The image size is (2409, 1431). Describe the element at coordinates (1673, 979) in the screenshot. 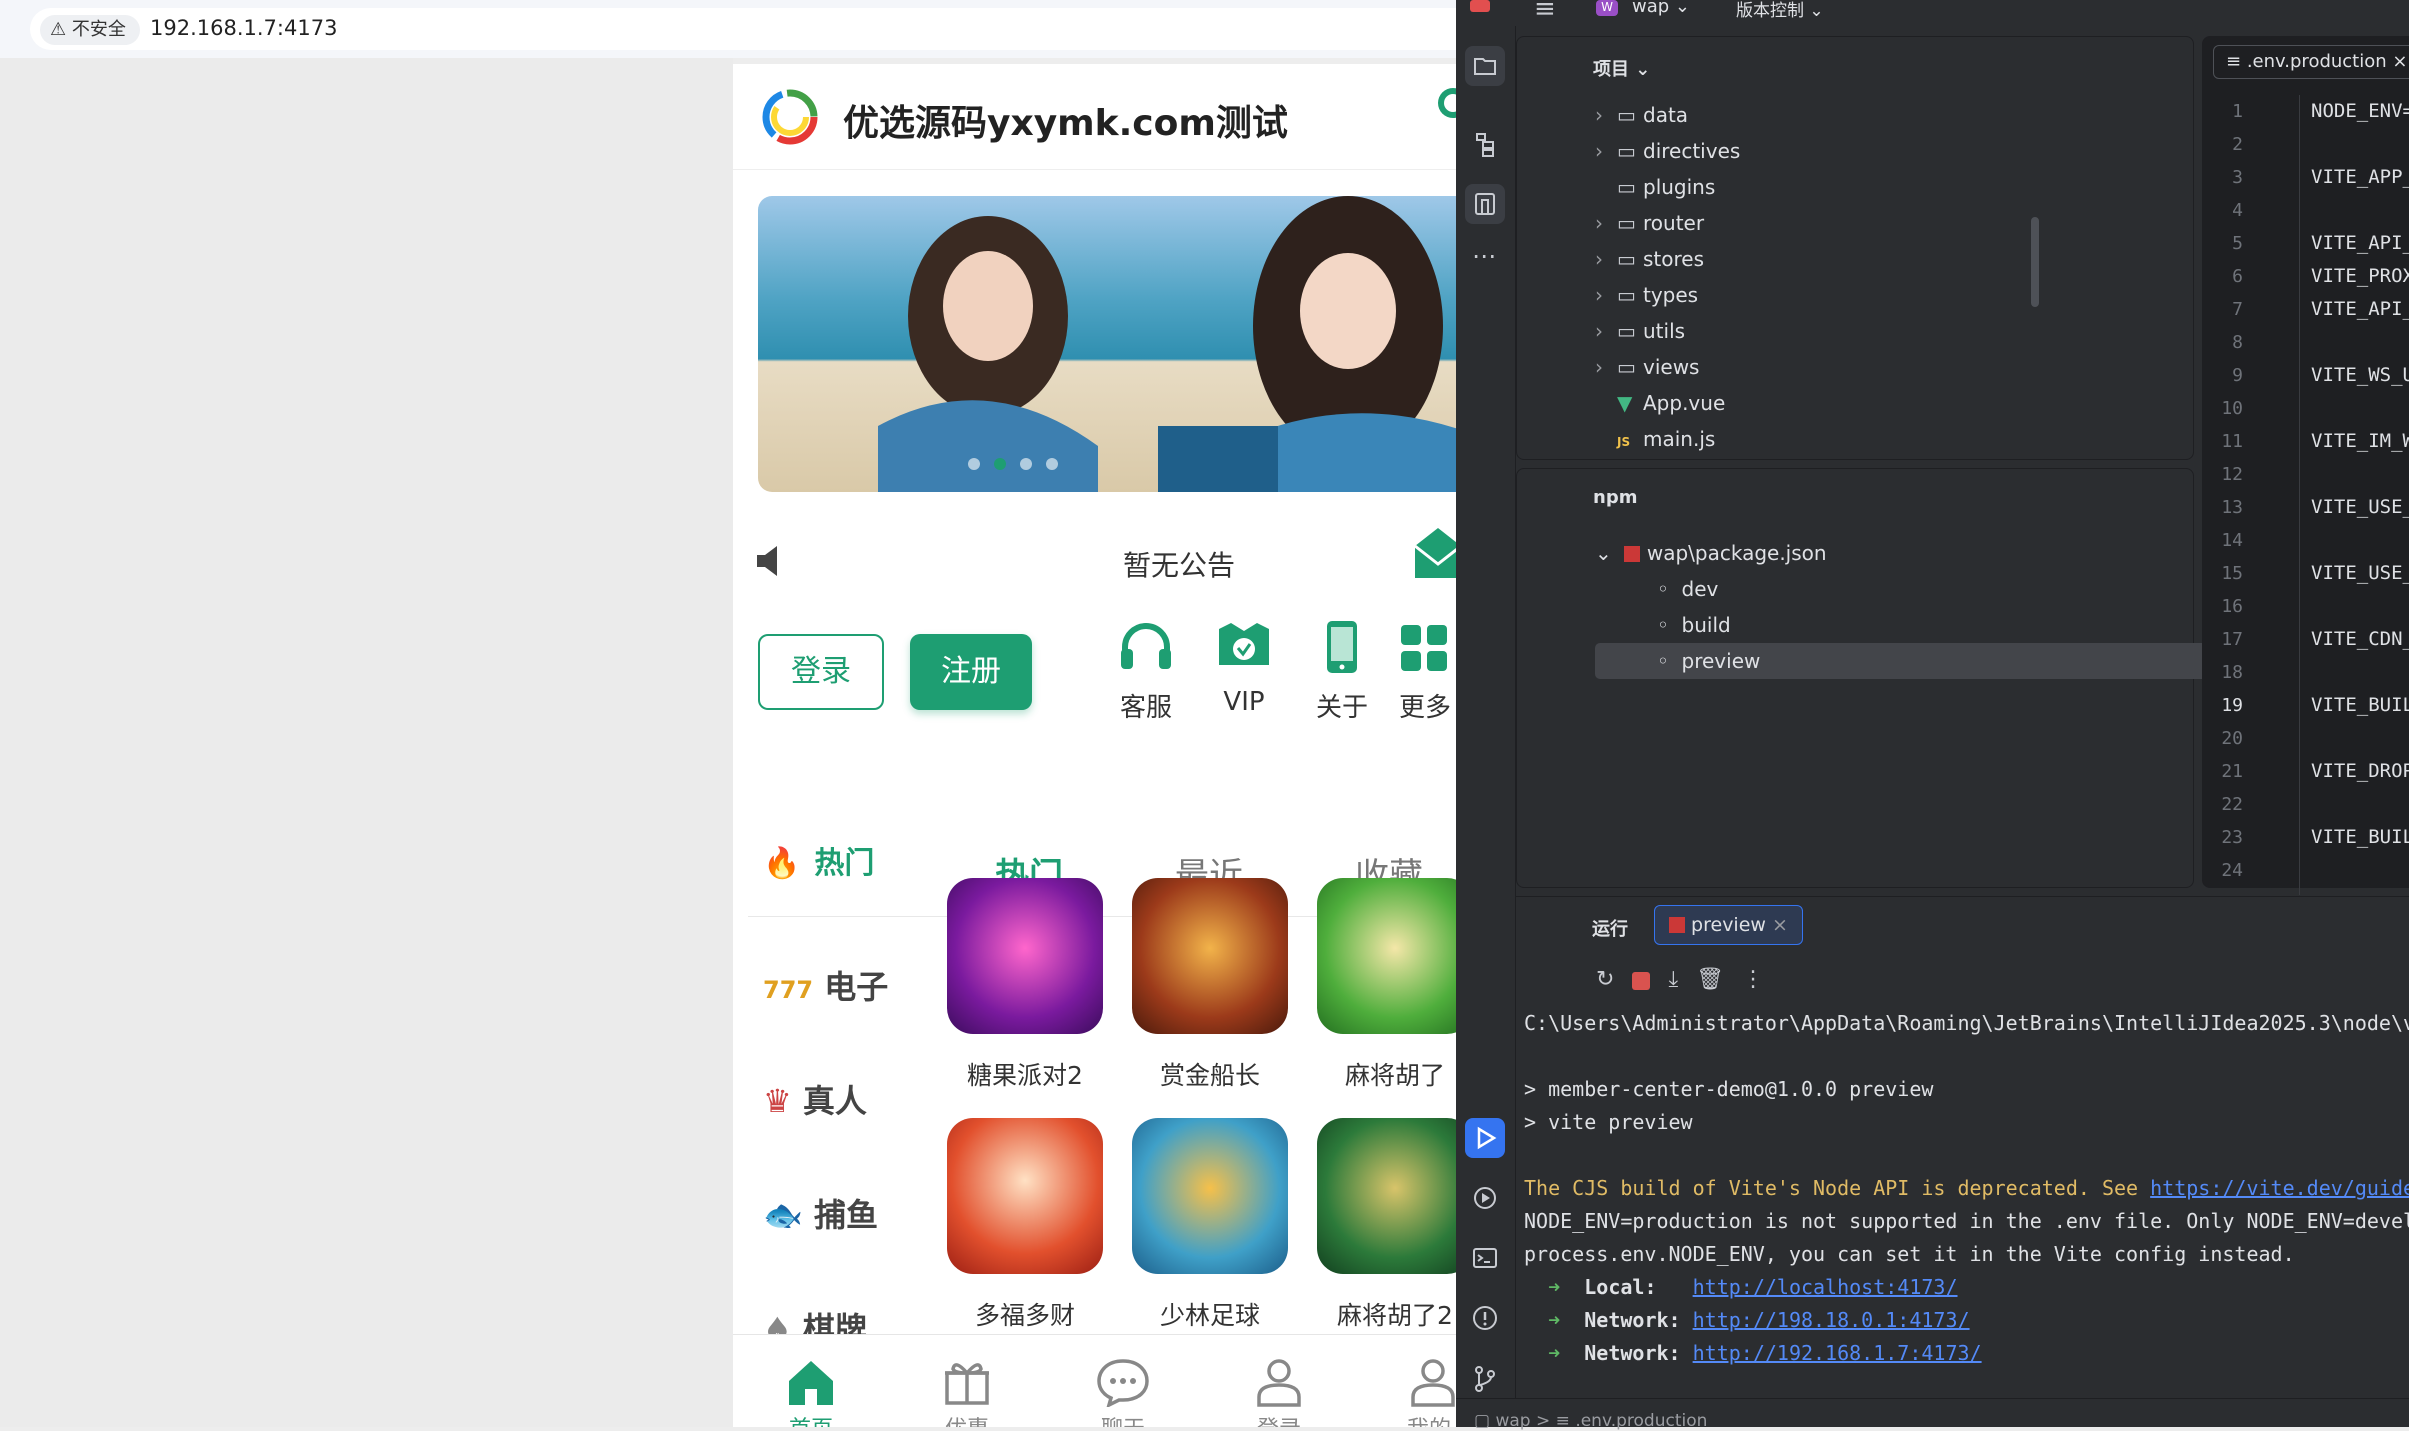

I see `scroll-to-end-icon: ⤓` at that location.